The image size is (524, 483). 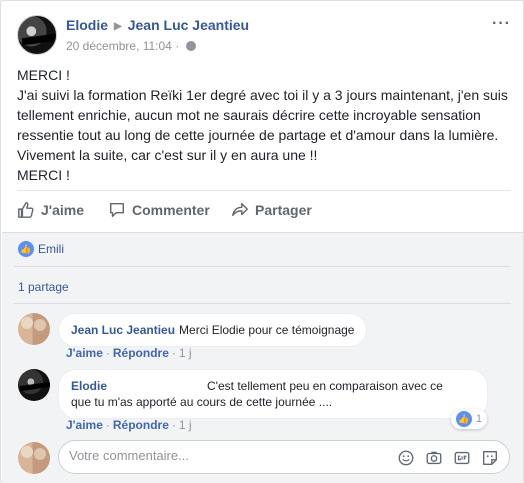 What do you see at coordinates (267, 330) in the screenshot?
I see `comment-text: Merci Elodie pour ce témoignage` at bounding box center [267, 330].